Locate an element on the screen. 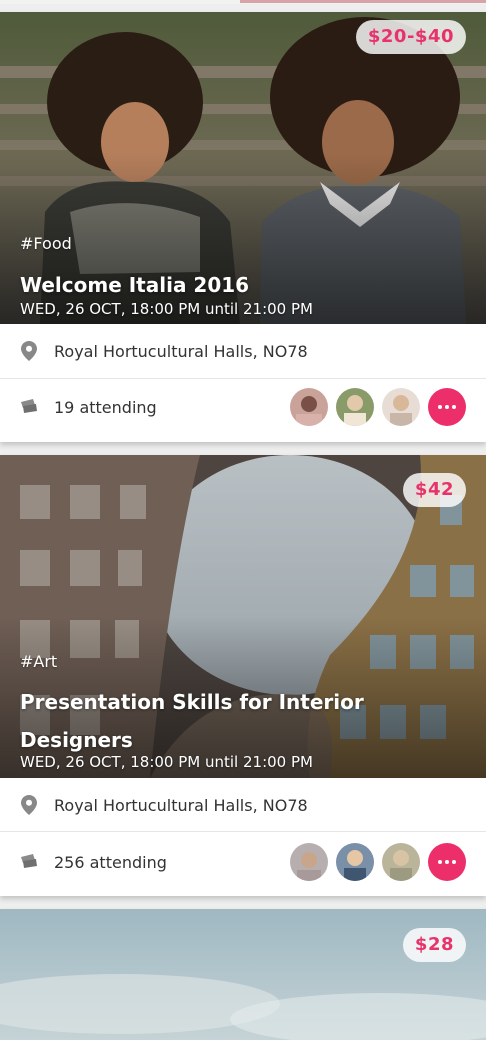  top-status-strip is located at coordinates (243, 2).